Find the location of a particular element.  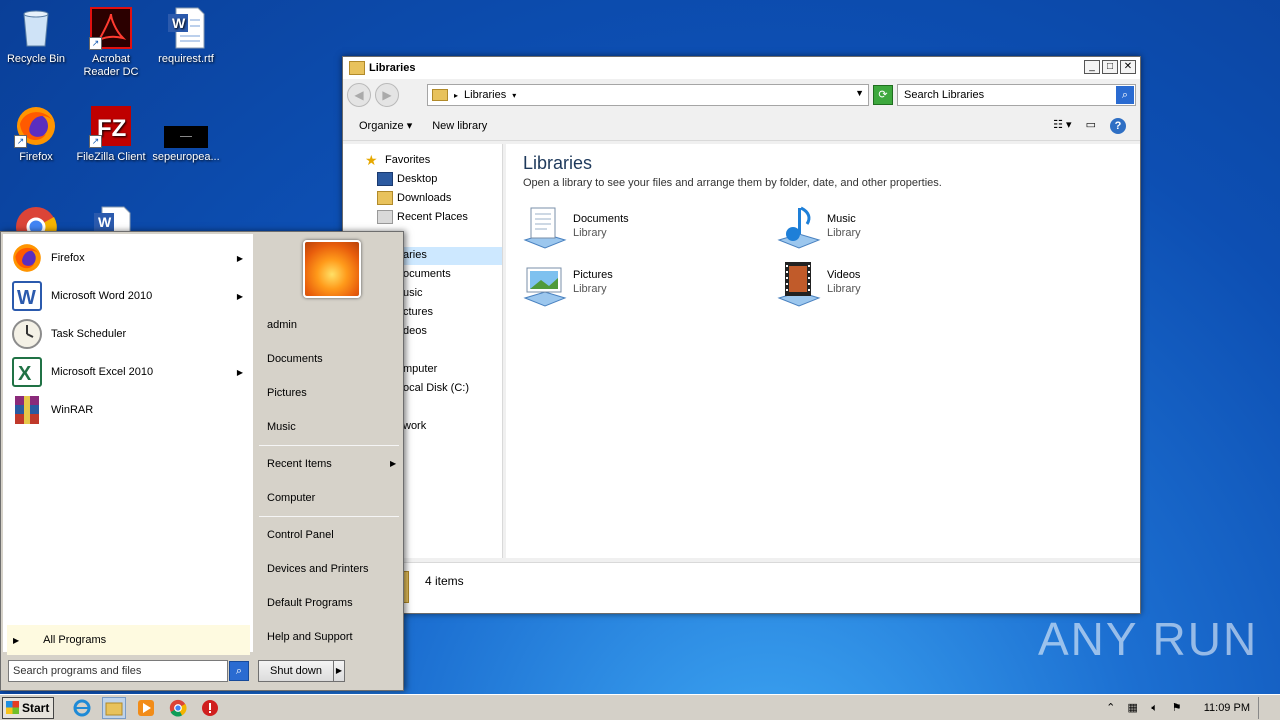

title-bar: Libraries _ □ ✕ is located at coordinates (741, 68).